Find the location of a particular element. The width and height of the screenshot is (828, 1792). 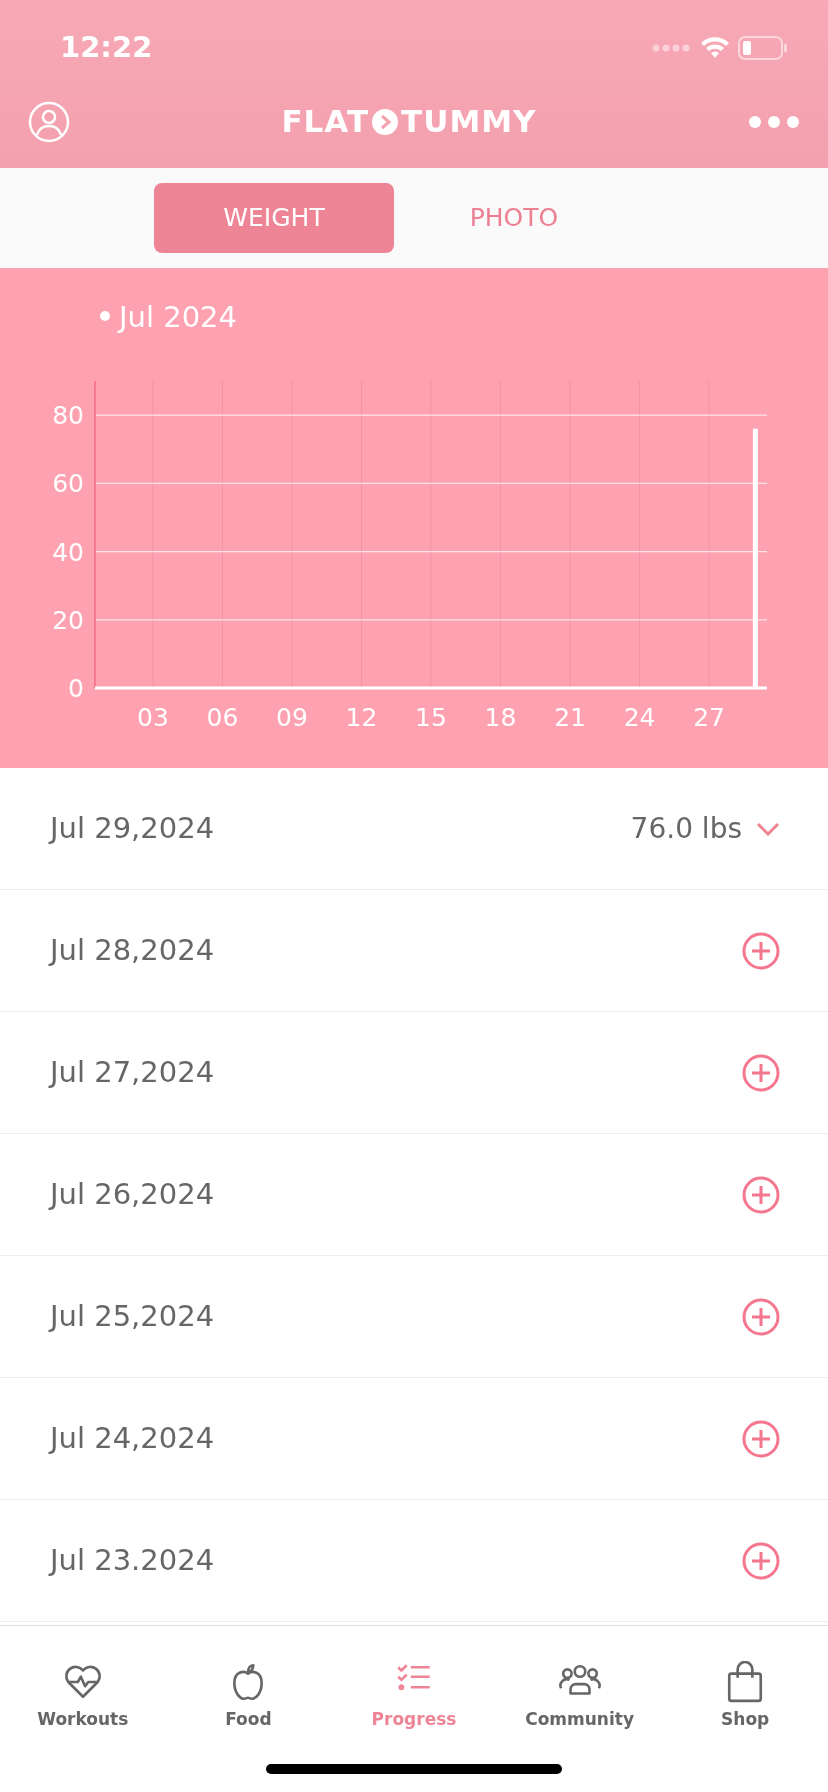

y-axis-label: 40 is located at coordinates (68, 552).